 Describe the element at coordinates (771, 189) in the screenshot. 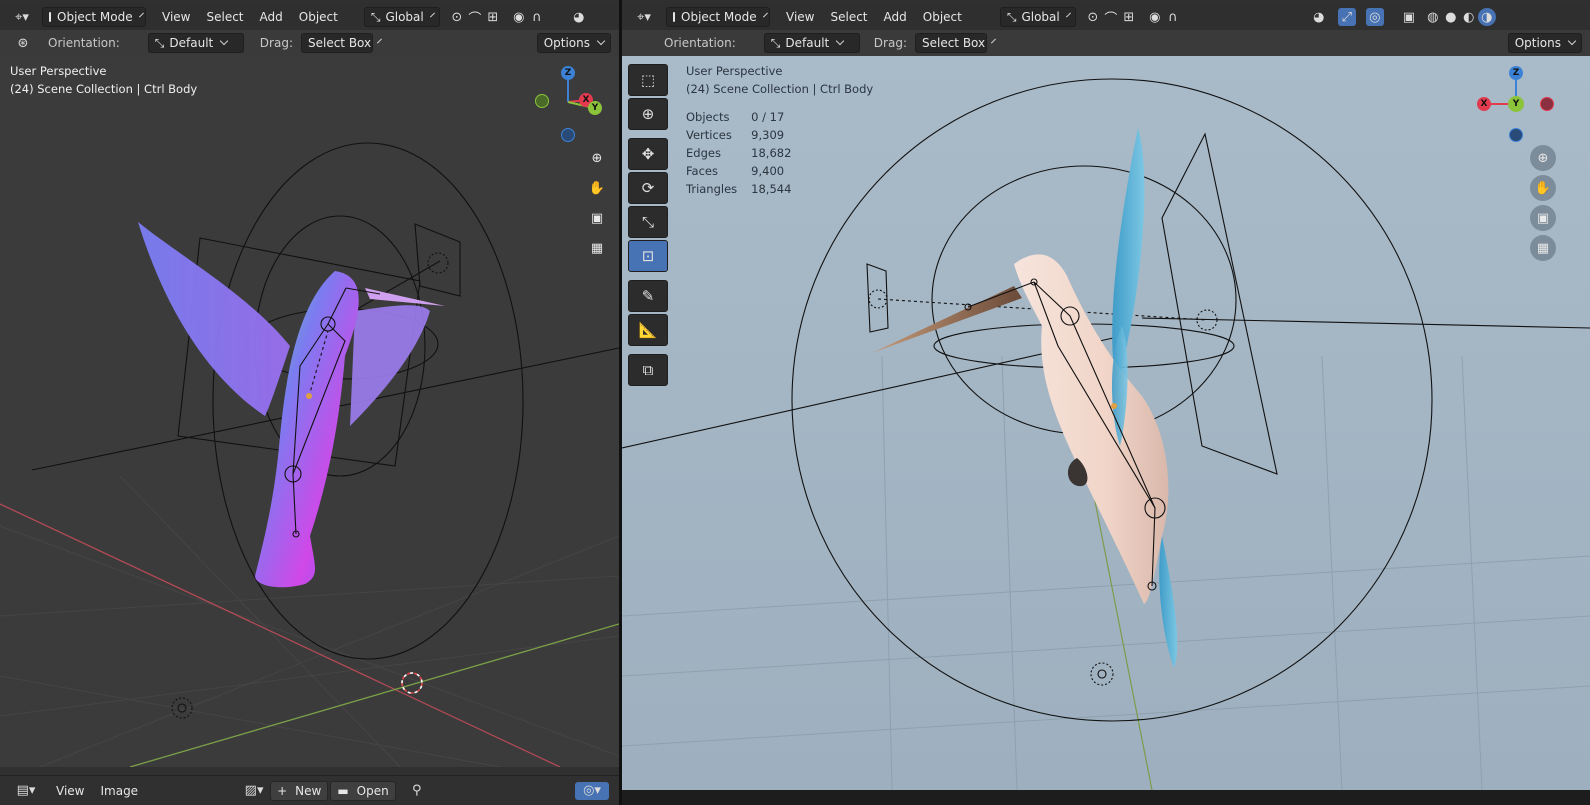

I see `stat-value: 18,544` at that location.